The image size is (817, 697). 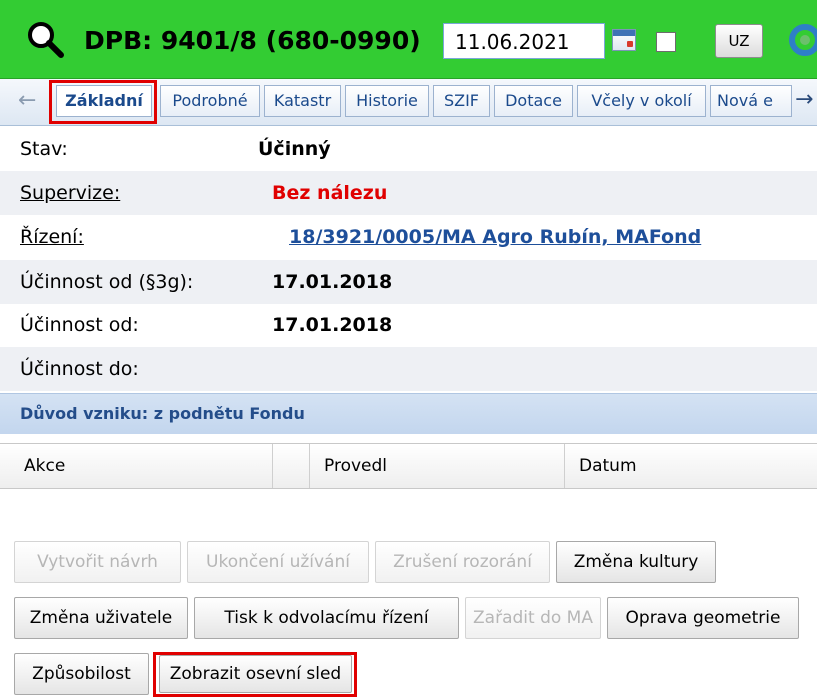 I want to click on search-icon, so click(x=46, y=40).